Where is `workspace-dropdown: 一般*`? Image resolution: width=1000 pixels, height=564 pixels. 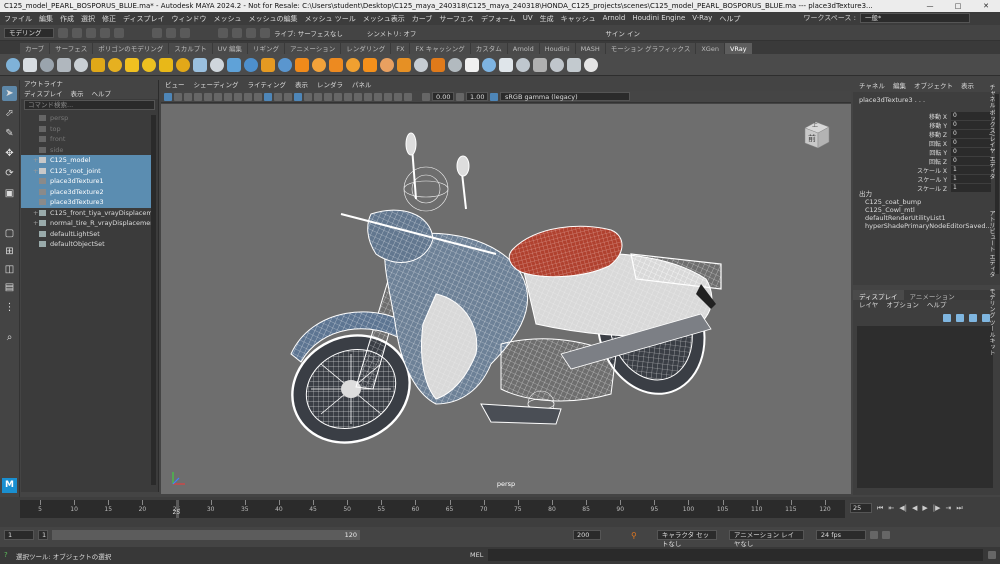 workspace-dropdown: 一般* is located at coordinates (915, 18).